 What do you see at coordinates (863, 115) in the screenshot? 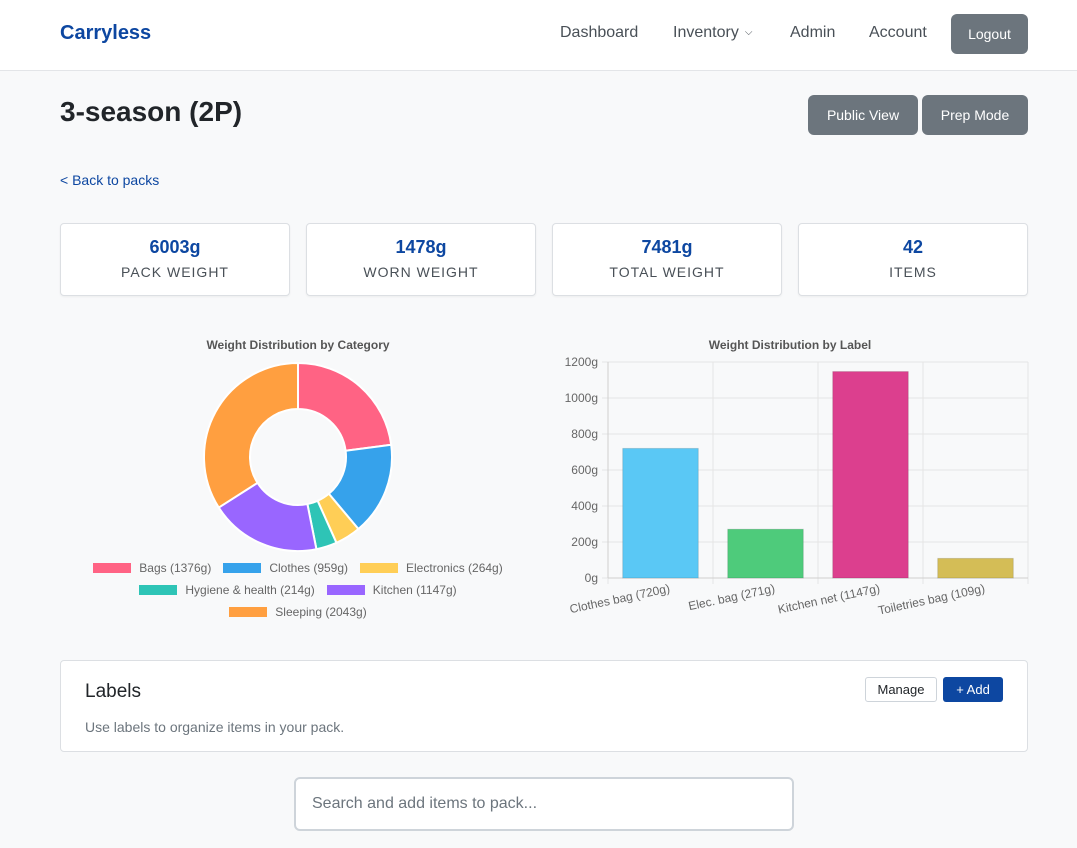
I see `public-view-button: Public View` at bounding box center [863, 115].